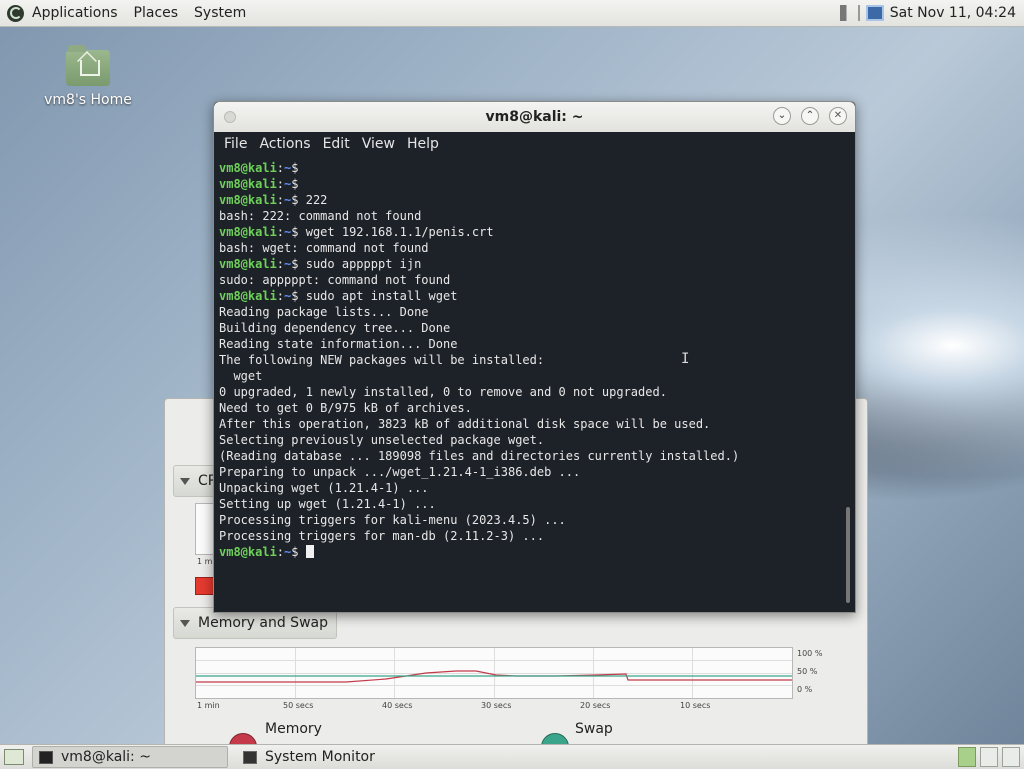  Describe the element at coordinates (230, 117) in the screenshot. I see `window-menu-icon` at that location.